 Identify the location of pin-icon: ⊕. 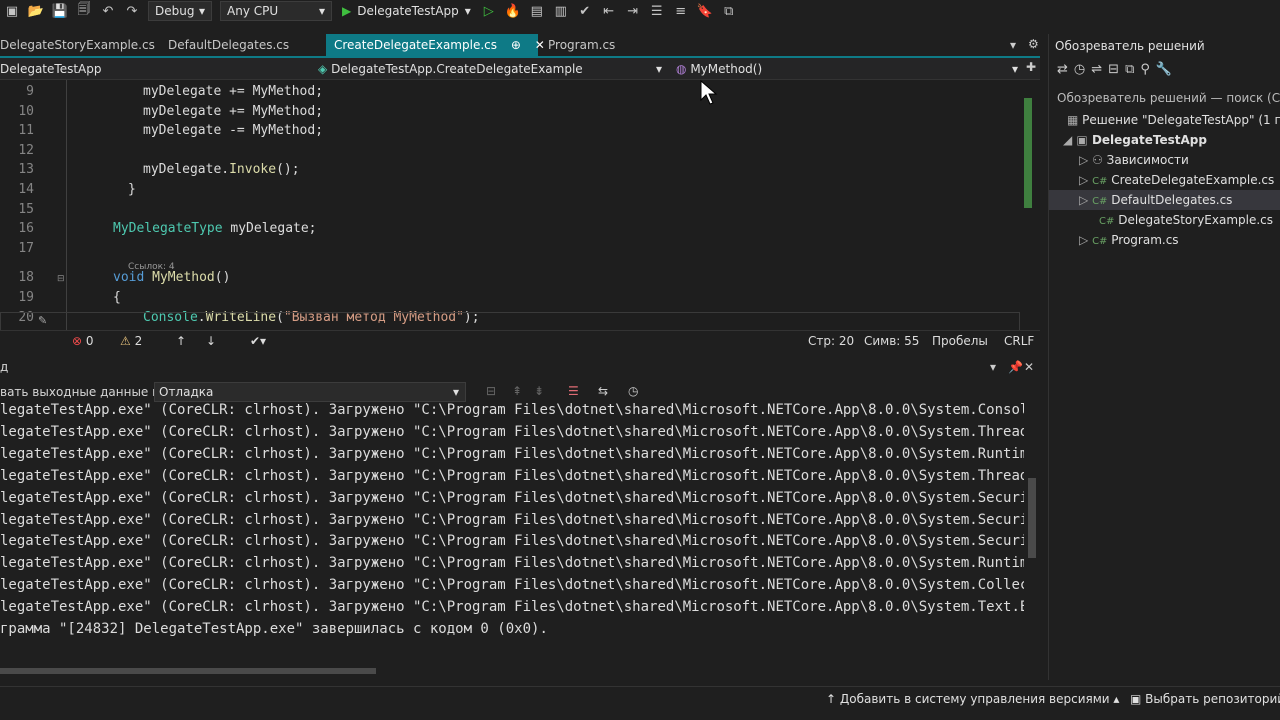
(516, 45).